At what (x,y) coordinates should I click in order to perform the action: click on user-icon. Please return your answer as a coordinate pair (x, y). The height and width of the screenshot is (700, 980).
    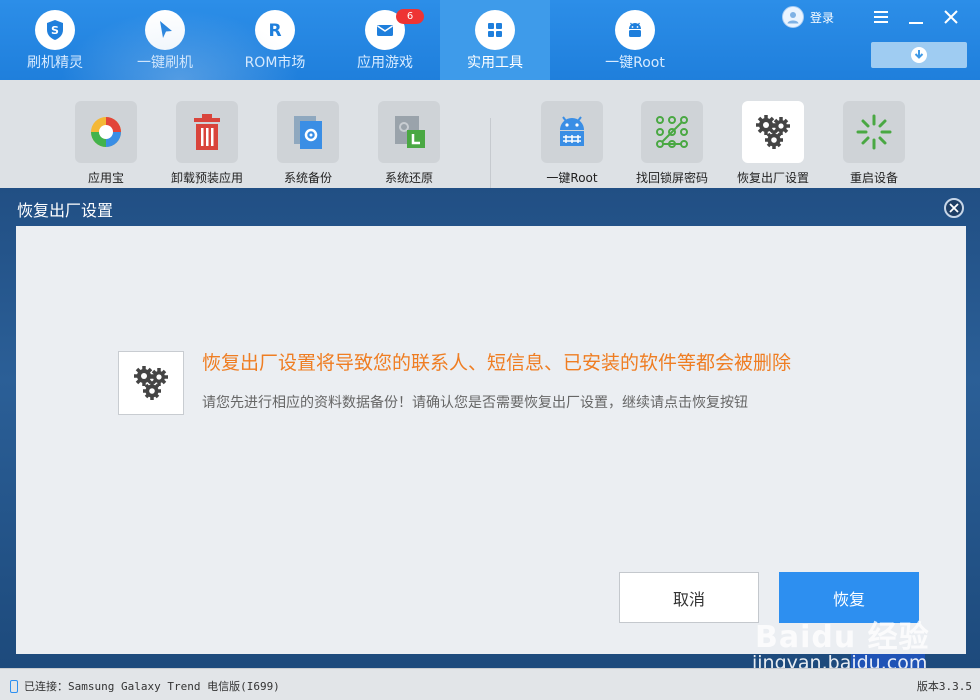
    Looking at the image, I should click on (793, 17).